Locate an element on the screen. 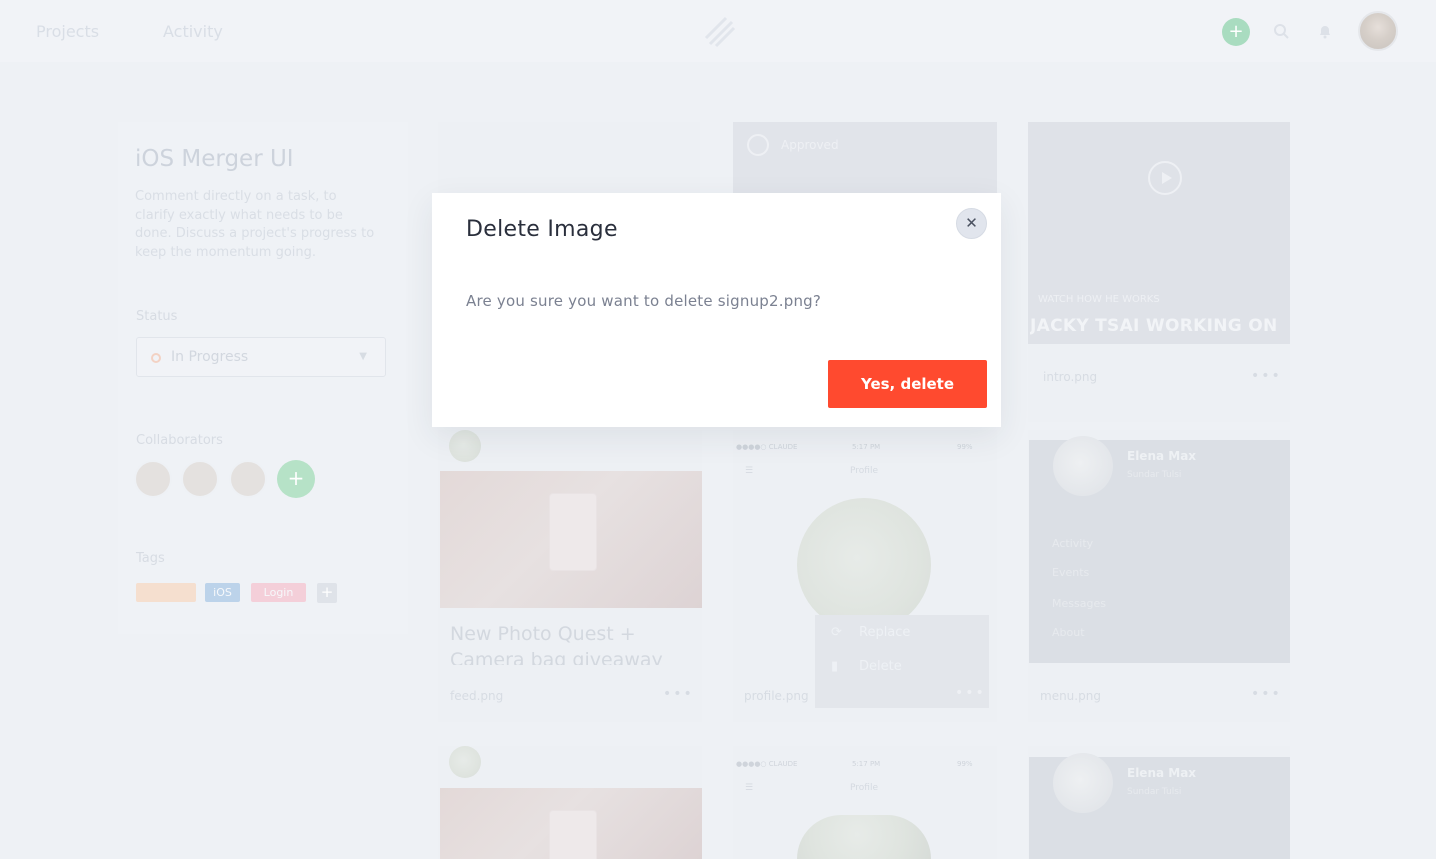  nav-projects: Projects is located at coordinates (67, 31).